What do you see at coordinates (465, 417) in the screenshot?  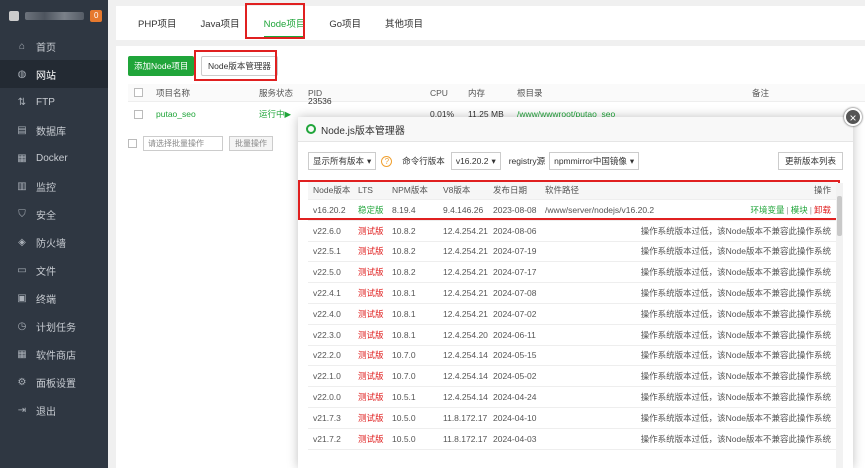 I see `v8-value: 11.8.172.17` at bounding box center [465, 417].